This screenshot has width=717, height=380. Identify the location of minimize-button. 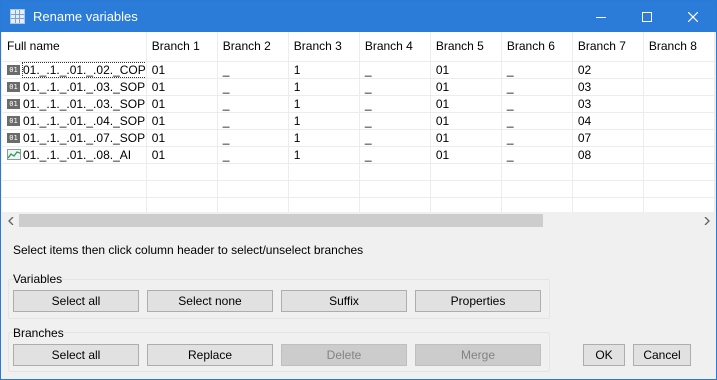
(601, 16).